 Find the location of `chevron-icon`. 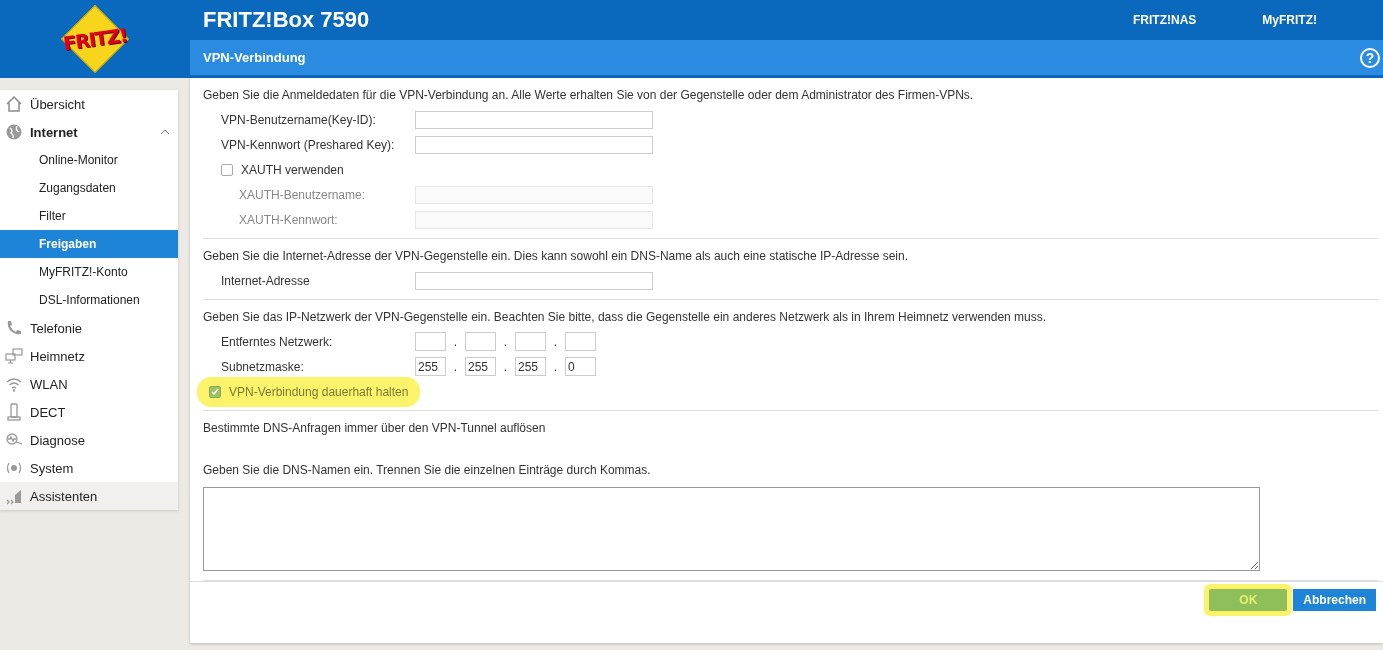

chevron-icon is located at coordinates (165, 132).